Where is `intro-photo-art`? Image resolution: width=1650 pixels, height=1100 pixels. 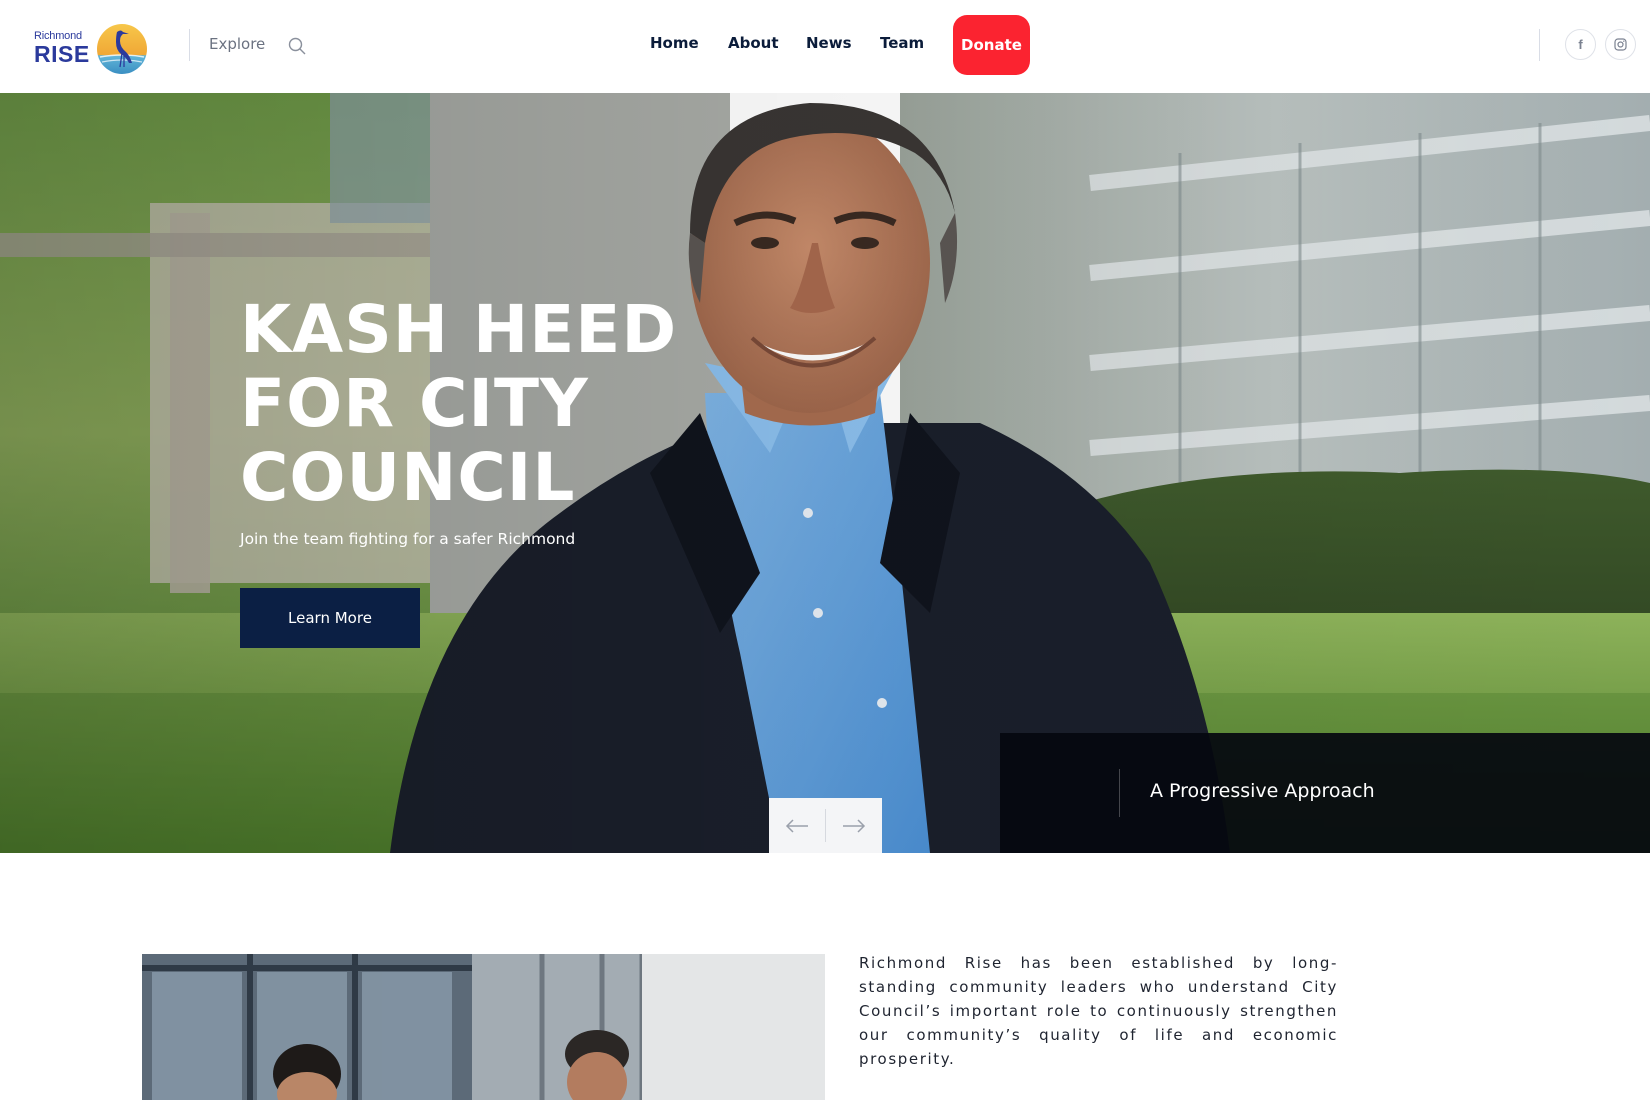
intro-photo-art is located at coordinates (483, 1027).